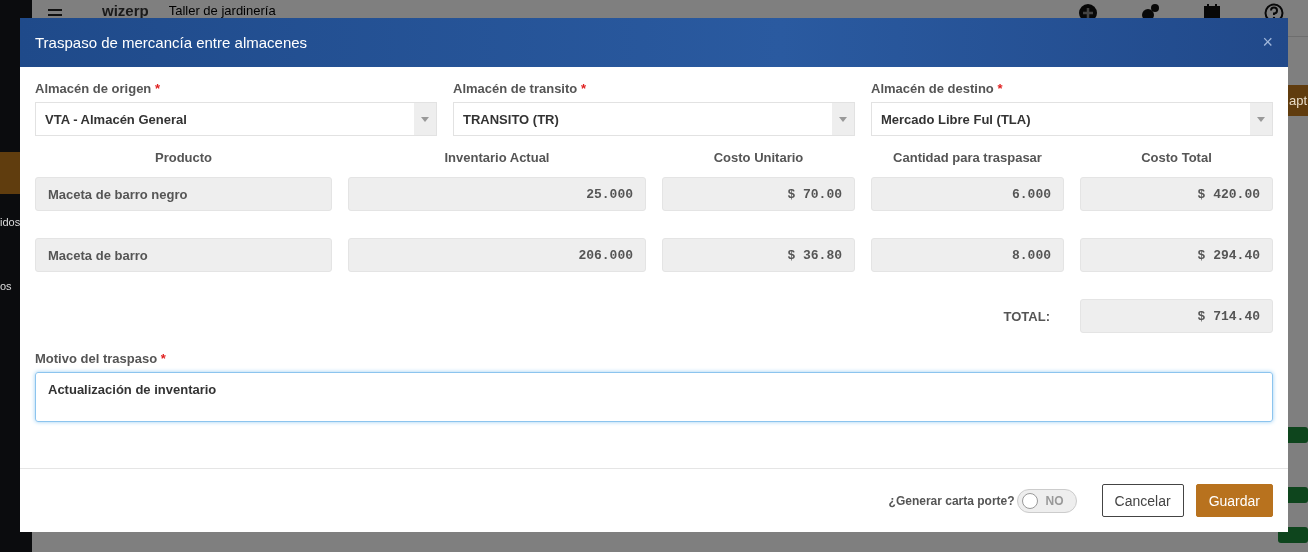 The width and height of the screenshot is (1308, 552). What do you see at coordinates (654, 119) in the screenshot?
I see `dropdown: TRANSITO (TR)` at bounding box center [654, 119].